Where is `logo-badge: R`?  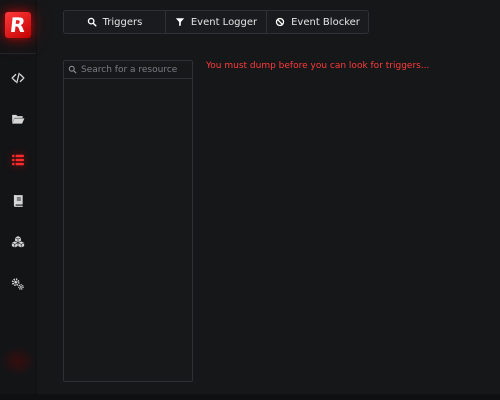 logo-badge: R is located at coordinates (18, 25).